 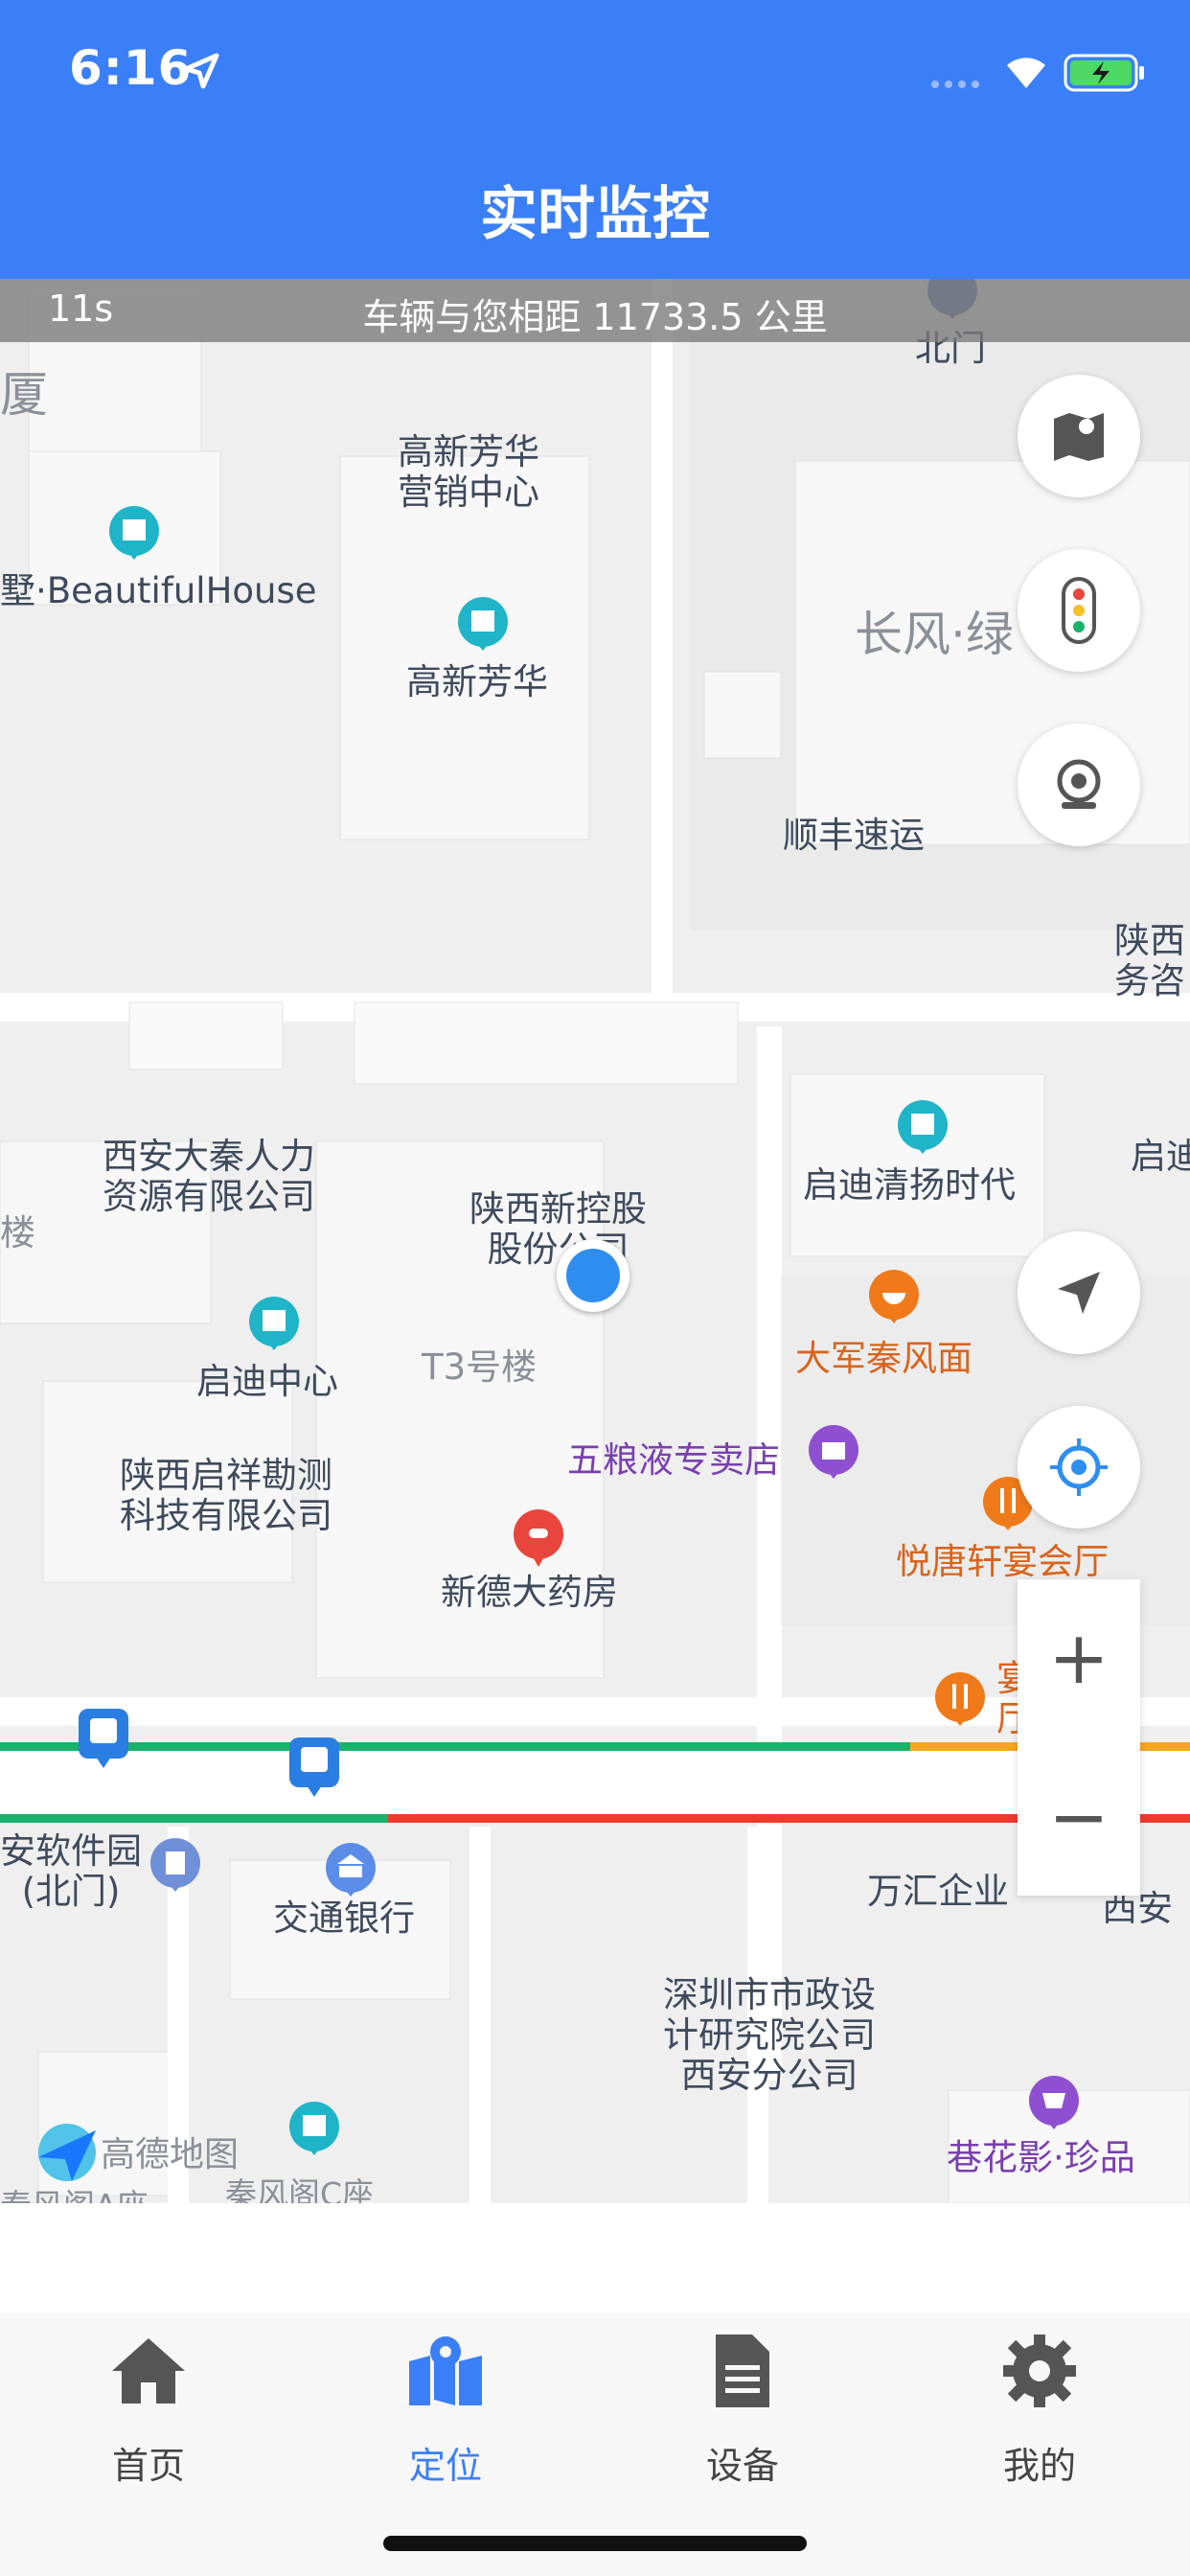 What do you see at coordinates (67, 2152) in the screenshot?
I see `amap-logo-icon` at bounding box center [67, 2152].